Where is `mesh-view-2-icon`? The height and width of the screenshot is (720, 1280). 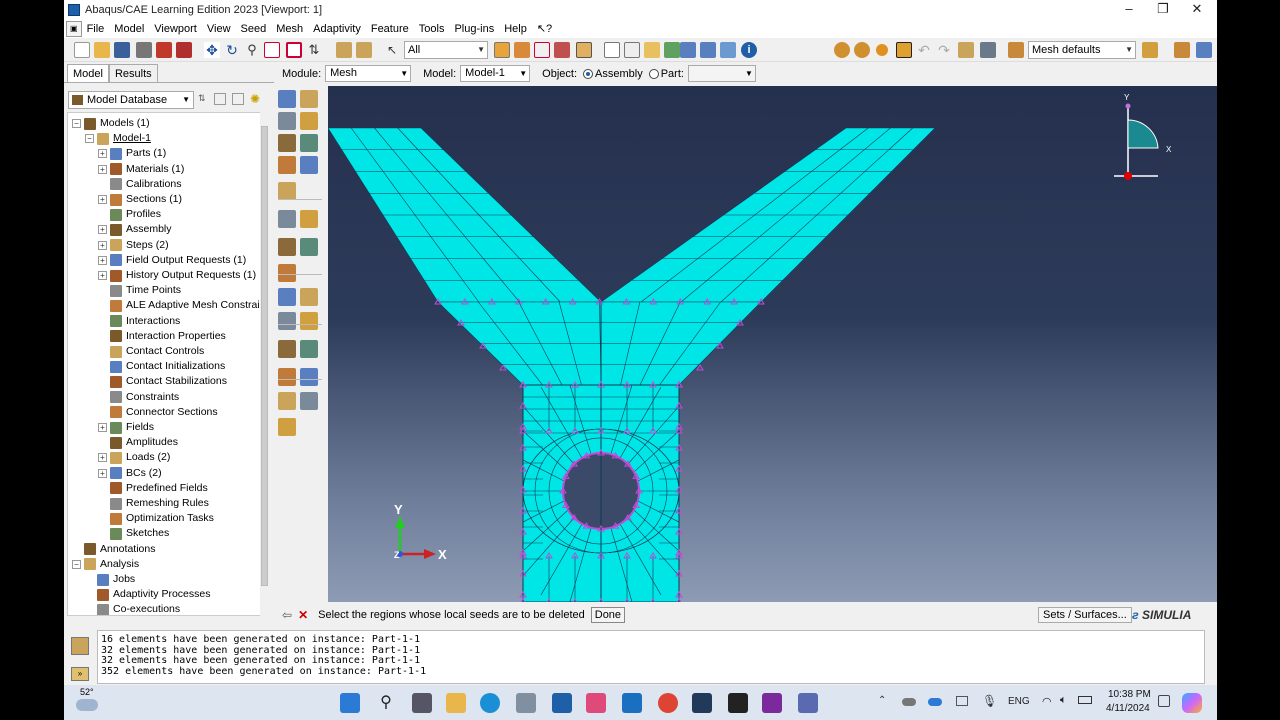
mesh-view-2-icon is located at coordinates (708, 50).